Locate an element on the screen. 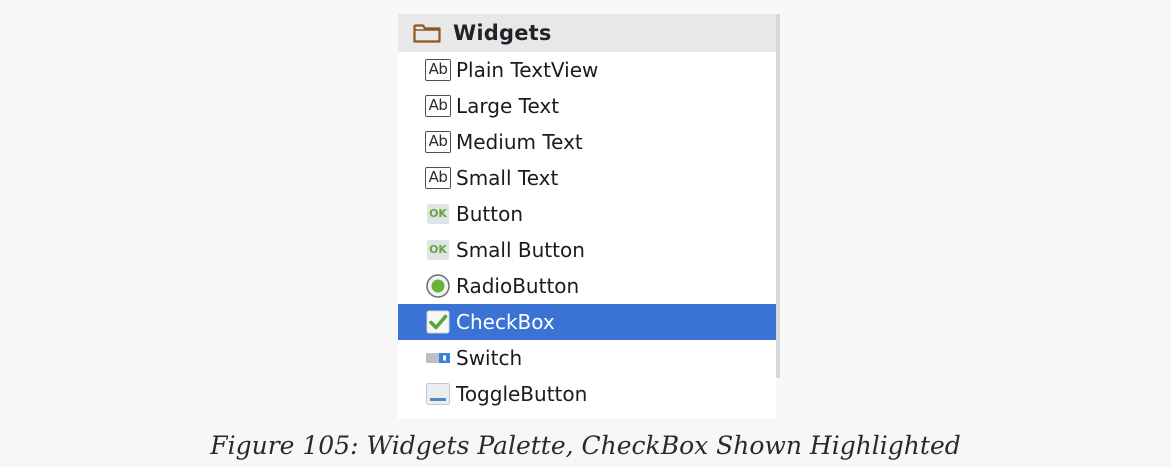 This screenshot has width=1171, height=467. switch-icon is located at coordinates (438, 358).